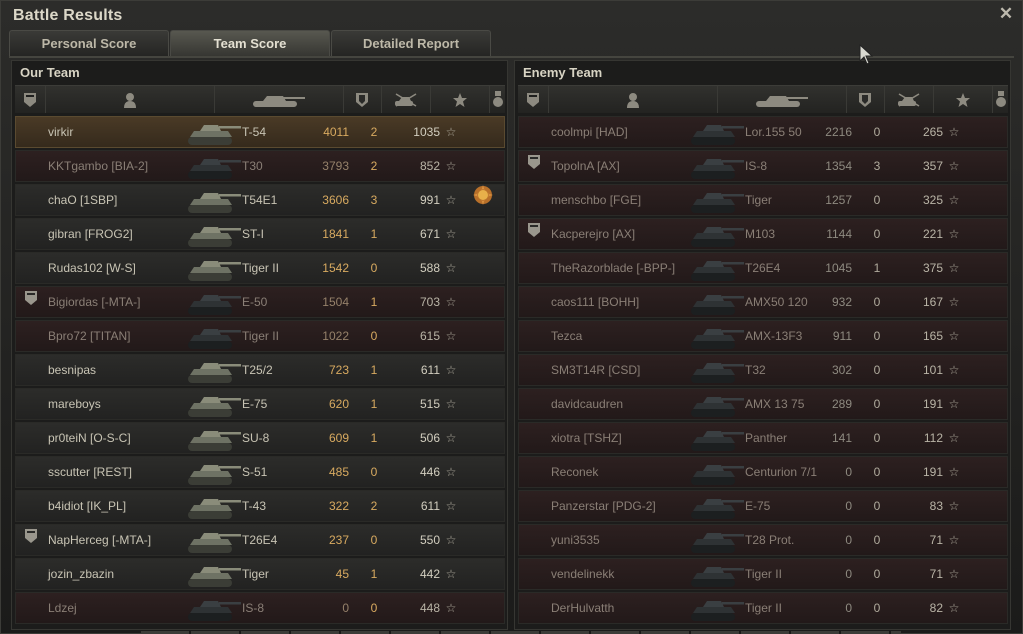  I want to click on table-row: coolmpi [HAD] Lor.155 50 2216 0 265 ☆, so click(763, 132).